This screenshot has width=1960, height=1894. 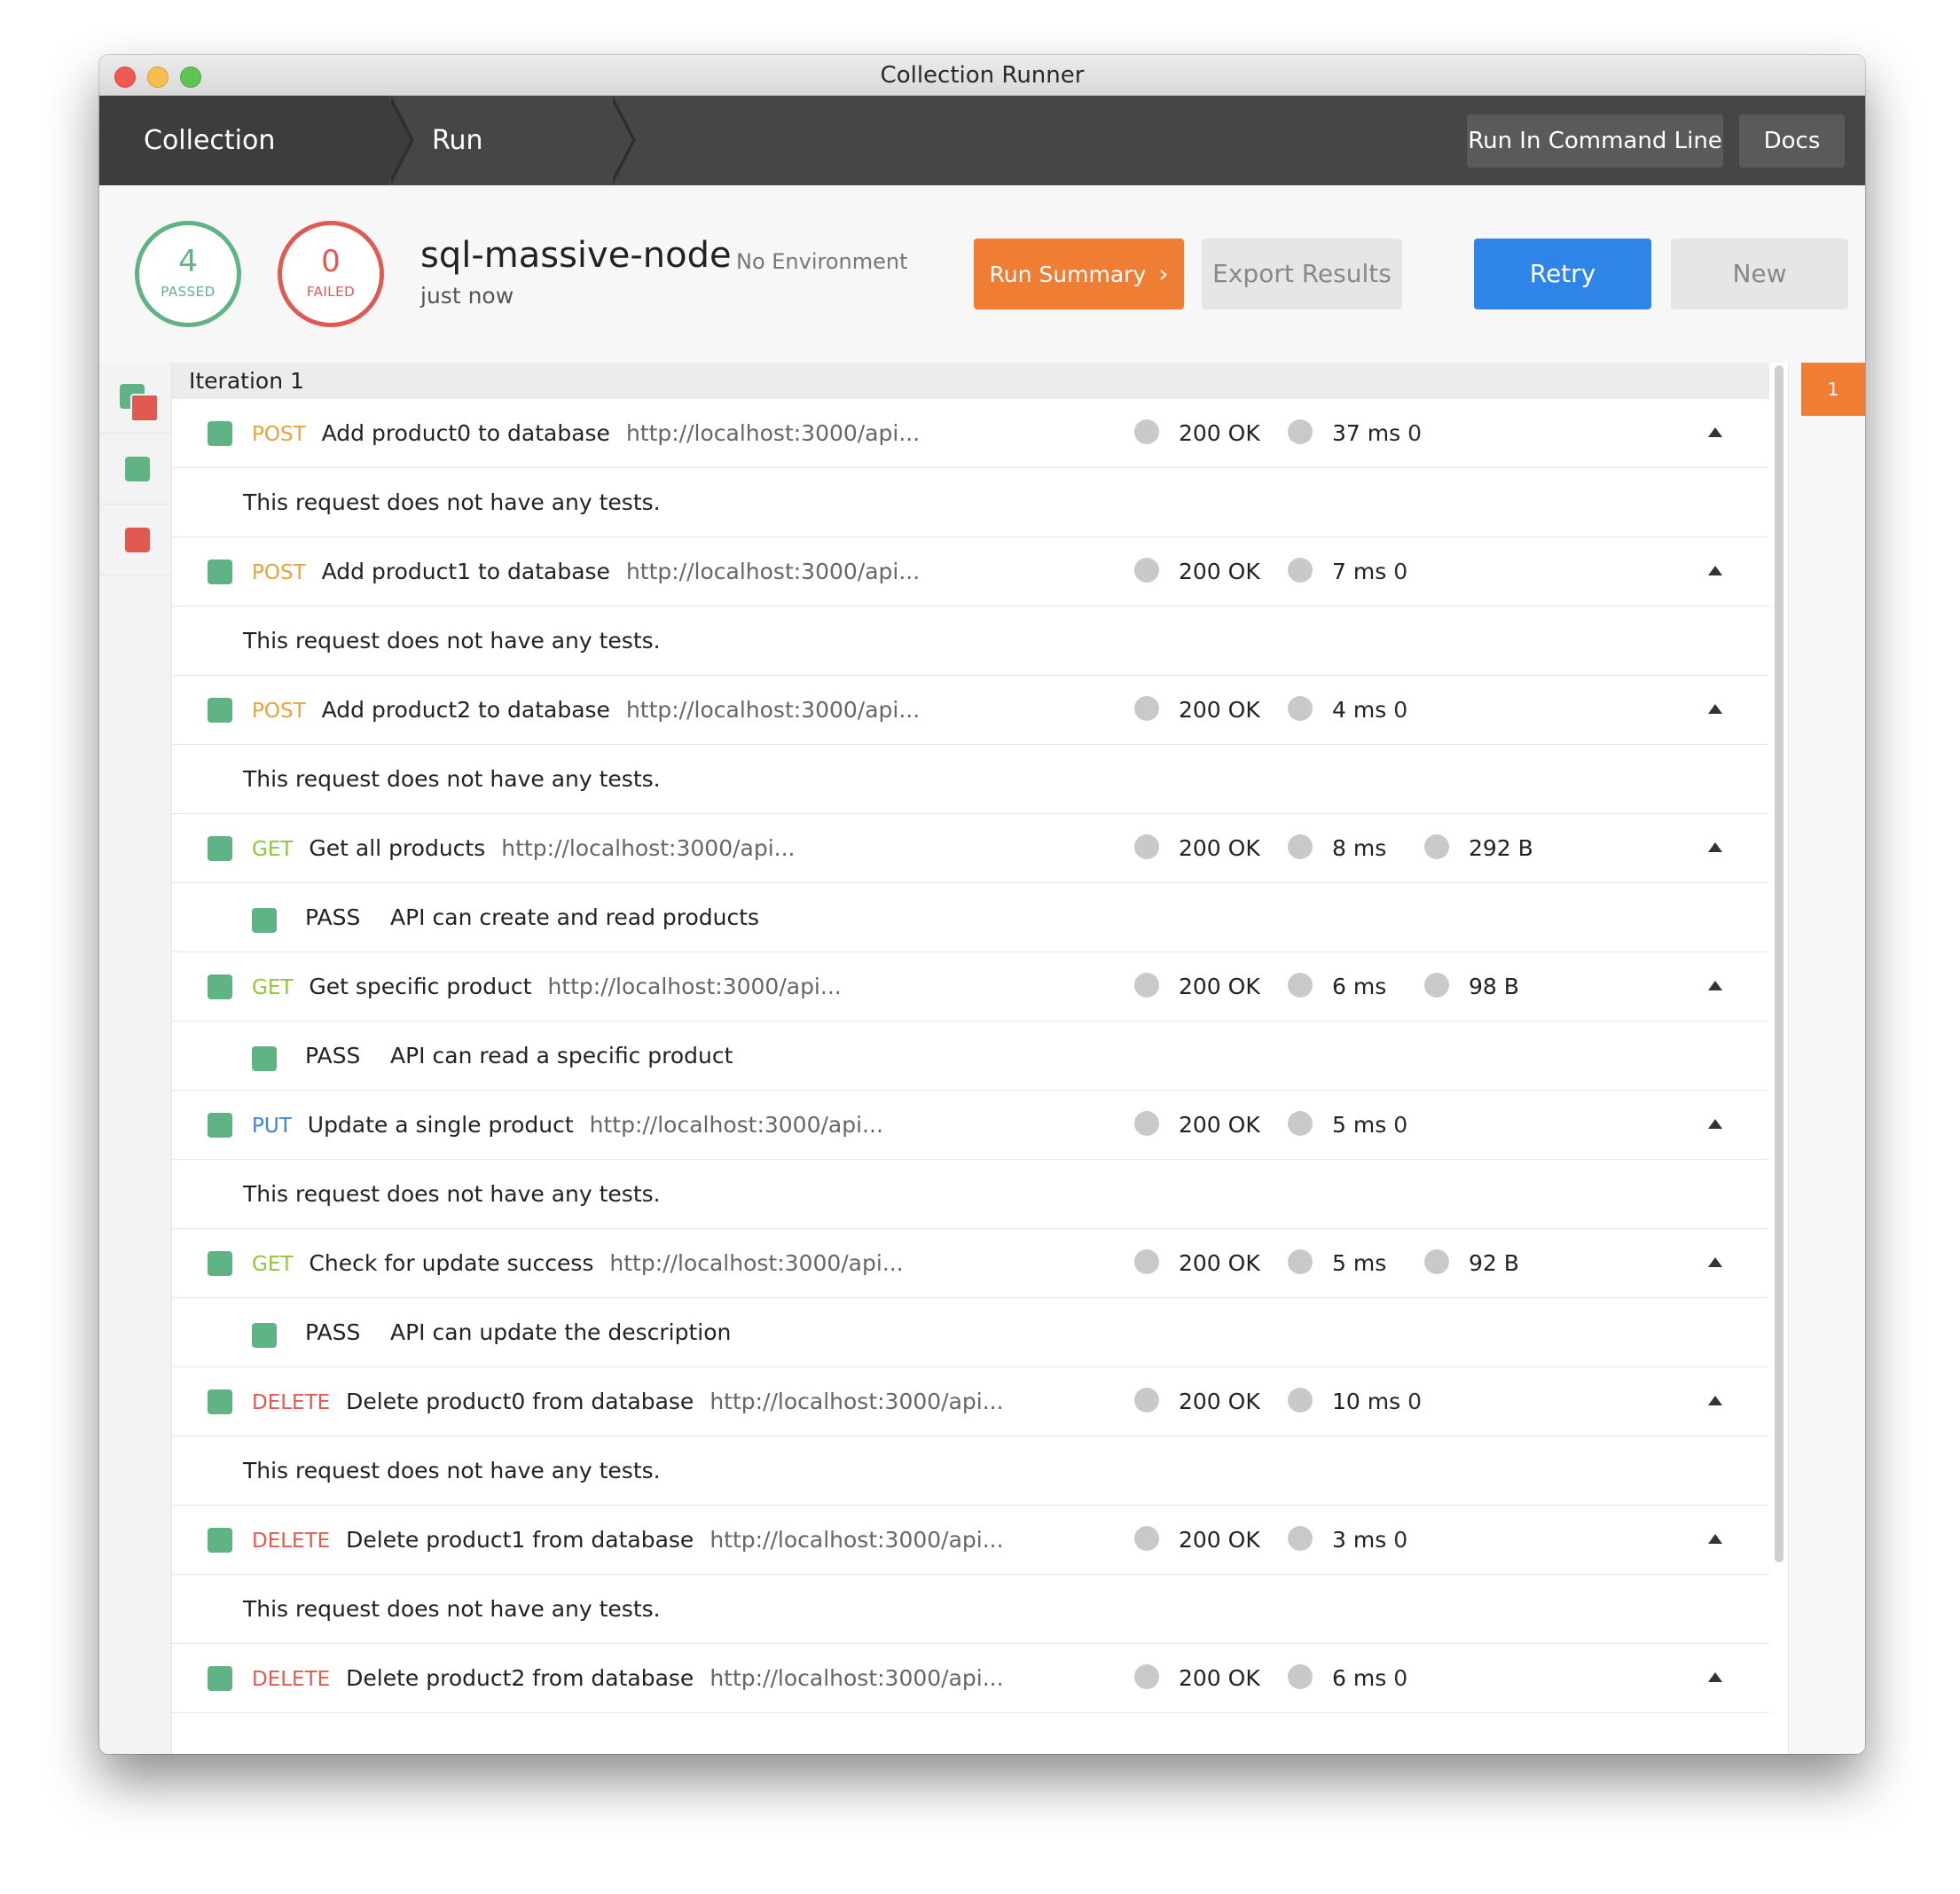 What do you see at coordinates (291, 1679) in the screenshot?
I see `request-method: DELETE` at bounding box center [291, 1679].